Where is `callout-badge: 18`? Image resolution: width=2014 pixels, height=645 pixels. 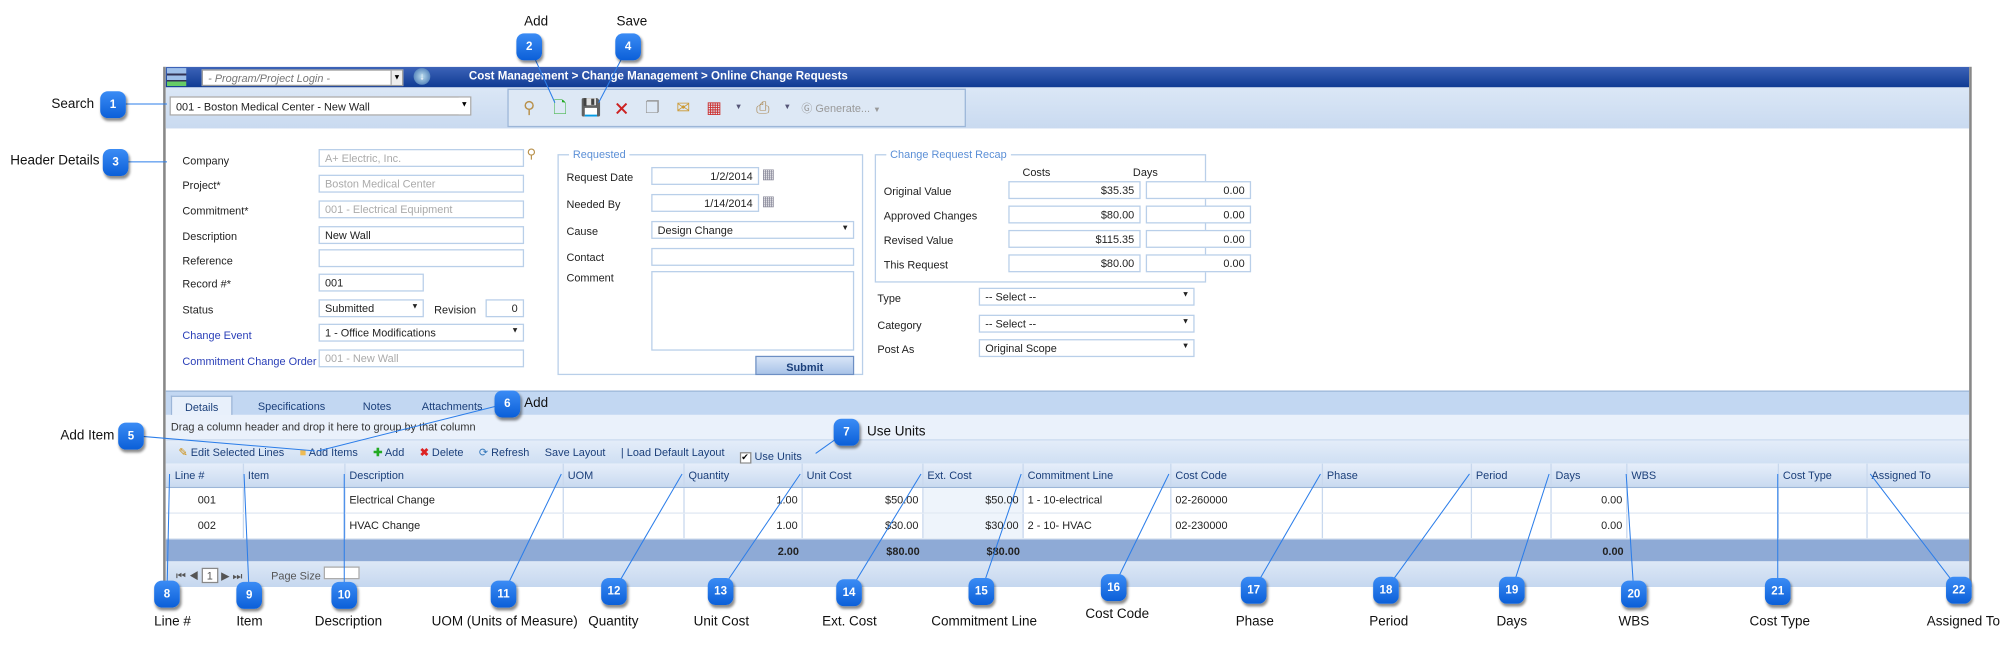 callout-badge: 18 is located at coordinates (1386, 590).